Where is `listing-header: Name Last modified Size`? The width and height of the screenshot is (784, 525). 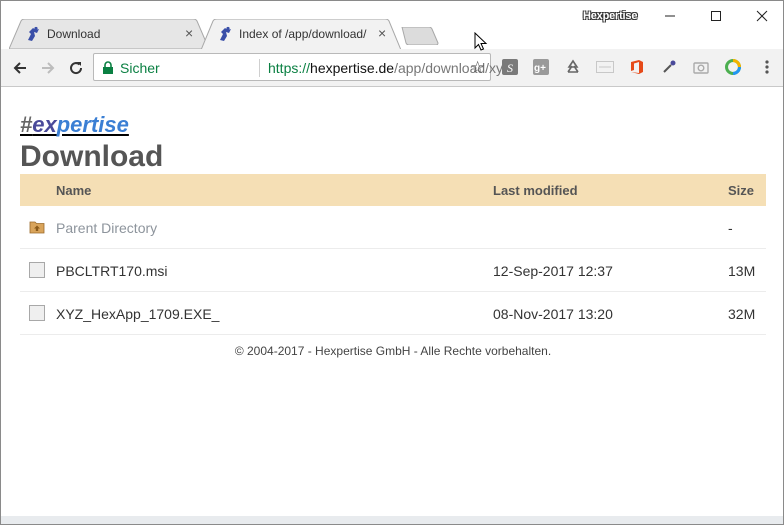
listing-header: Name Last modified Size is located at coordinates (393, 190).